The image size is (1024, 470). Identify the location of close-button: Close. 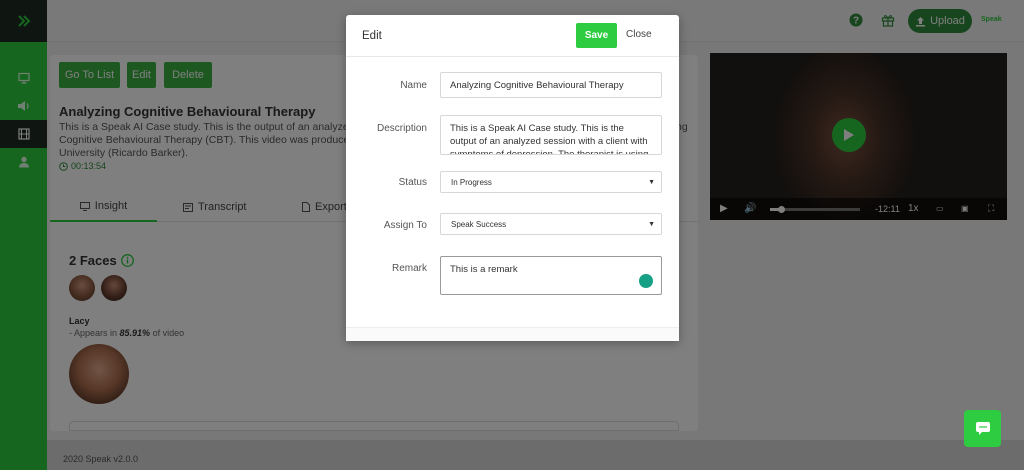
(639, 34).